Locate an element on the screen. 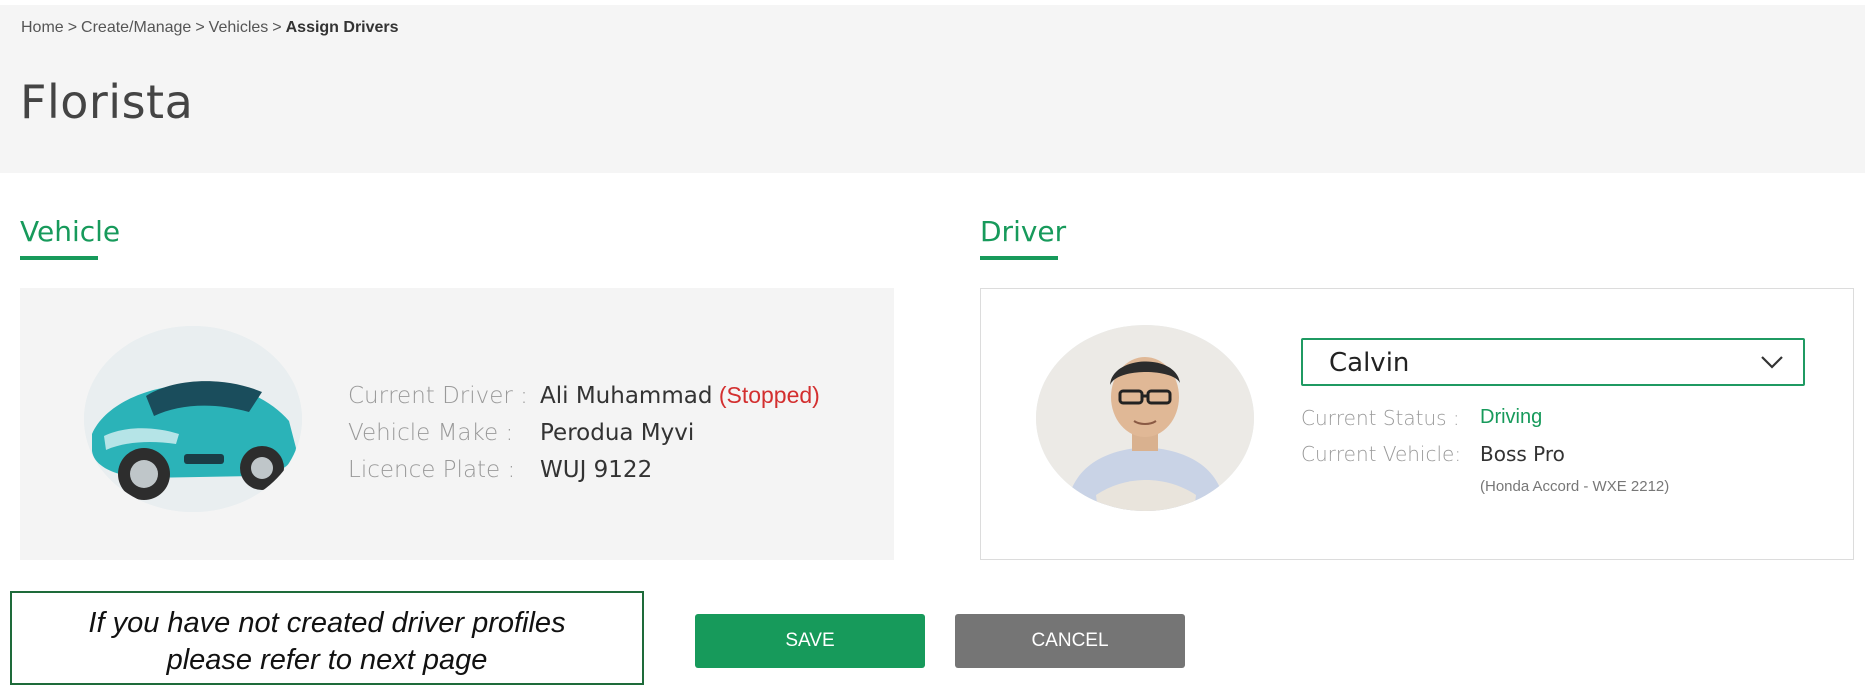 This screenshot has height=685, width=1865. vehicle-make-label: Vehicle Make : is located at coordinates (431, 433).